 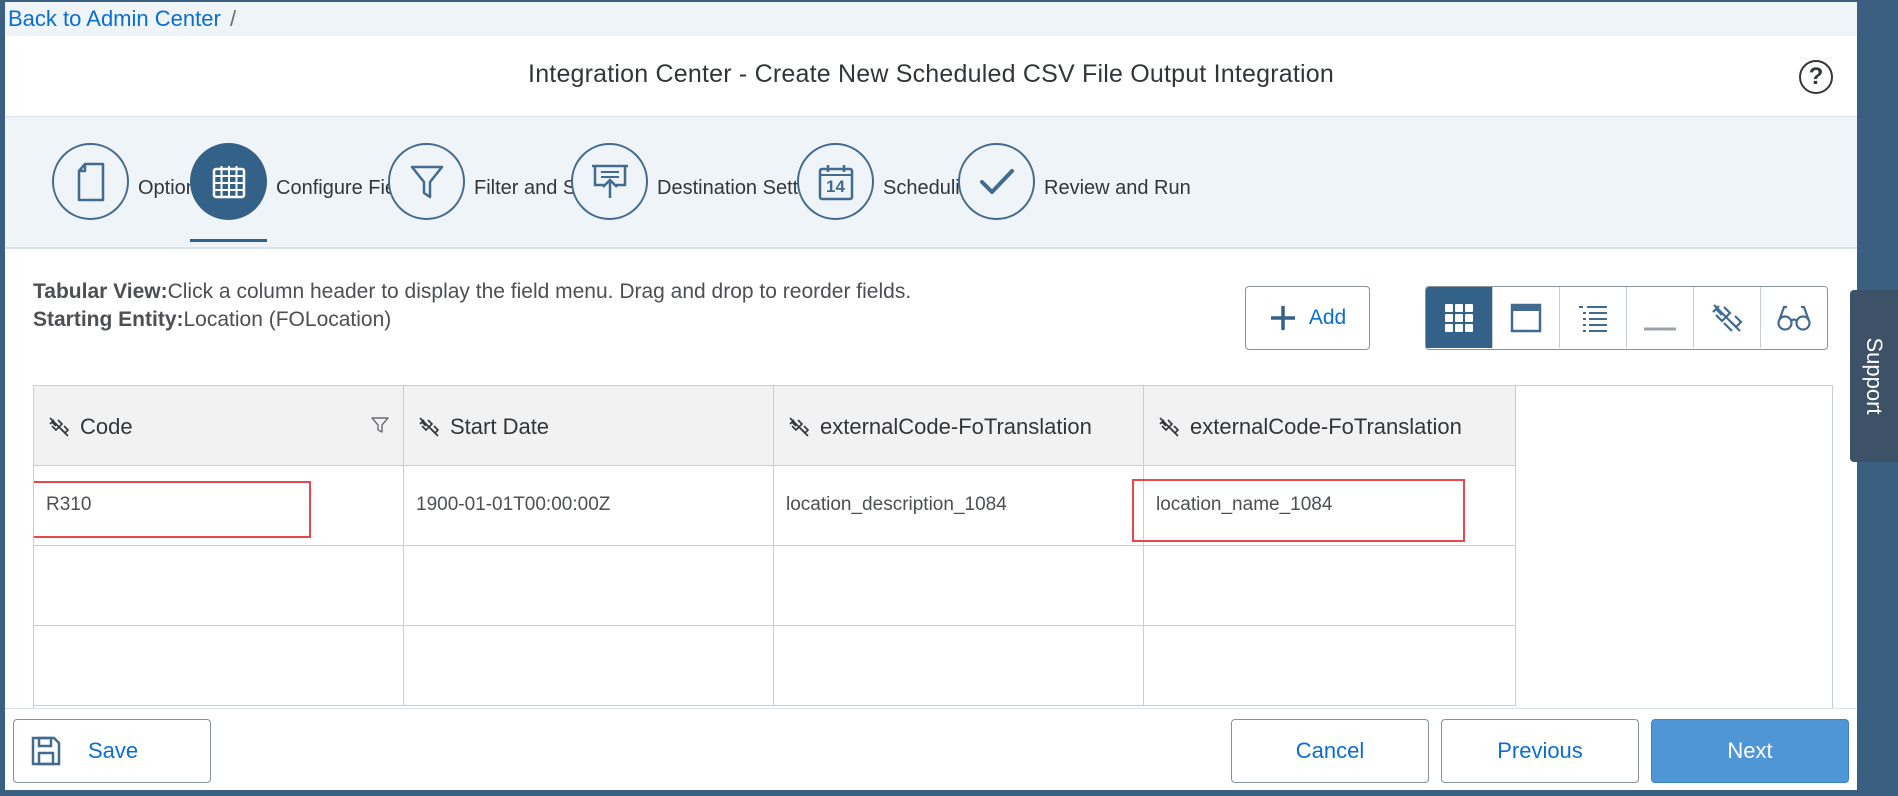 I want to click on help-icon: ?, so click(x=1816, y=77).